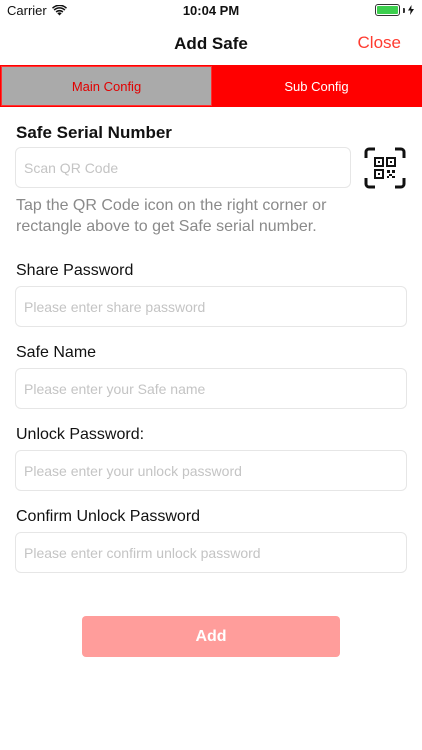  What do you see at coordinates (411, 10) in the screenshot?
I see `charging-bolt-icon` at bounding box center [411, 10].